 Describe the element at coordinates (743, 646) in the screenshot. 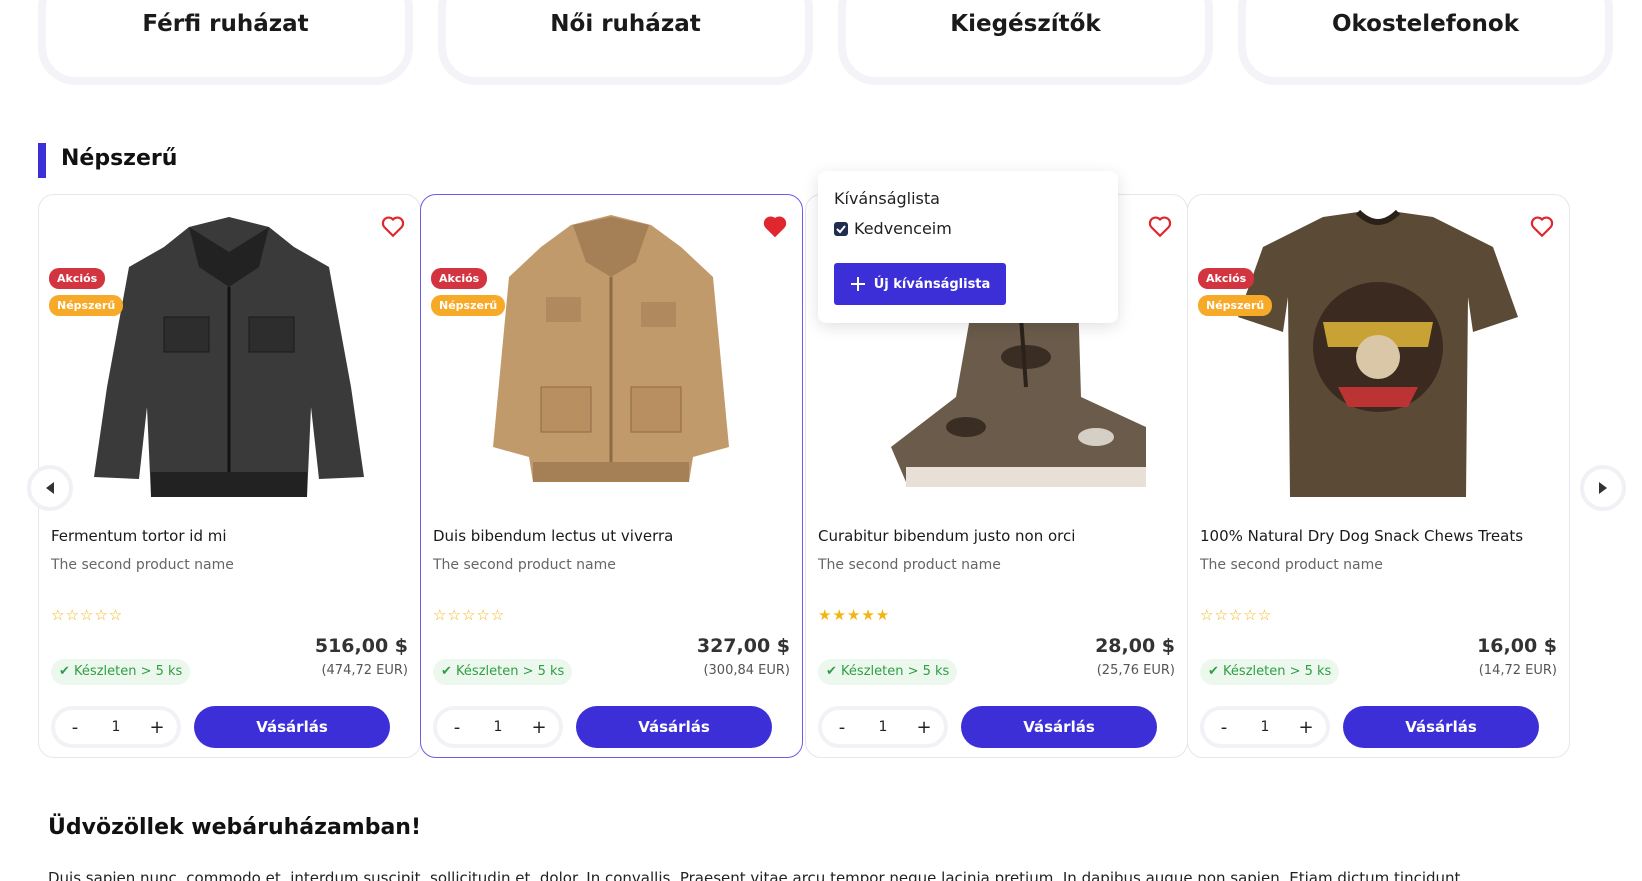

I see `product-price: 327,00 $` at that location.